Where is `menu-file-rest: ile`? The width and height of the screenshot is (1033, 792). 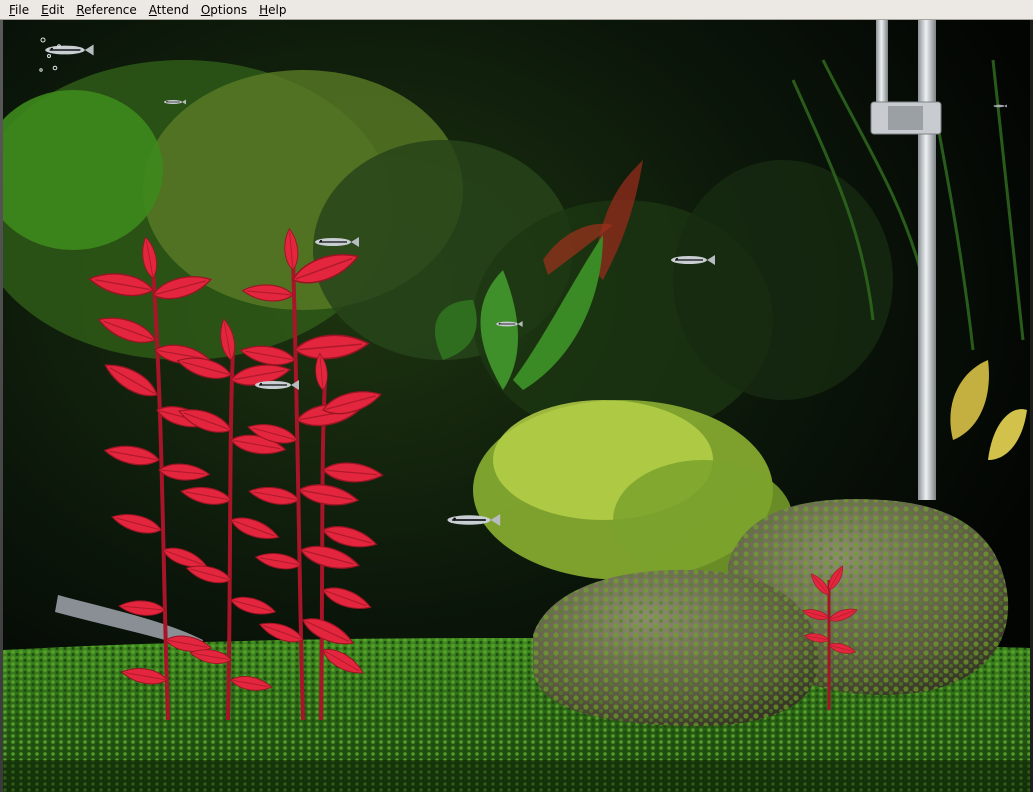 menu-file-rest: ile is located at coordinates (22, 9).